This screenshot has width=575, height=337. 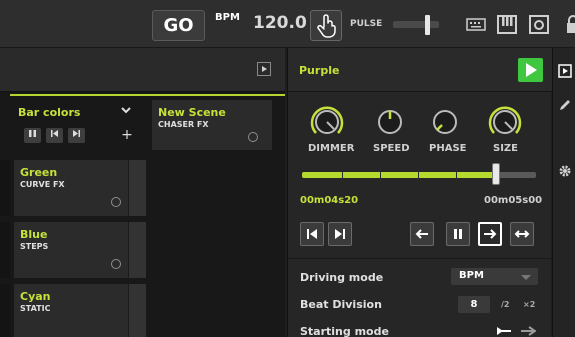 I want to click on piano-icon, so click(x=507, y=24).